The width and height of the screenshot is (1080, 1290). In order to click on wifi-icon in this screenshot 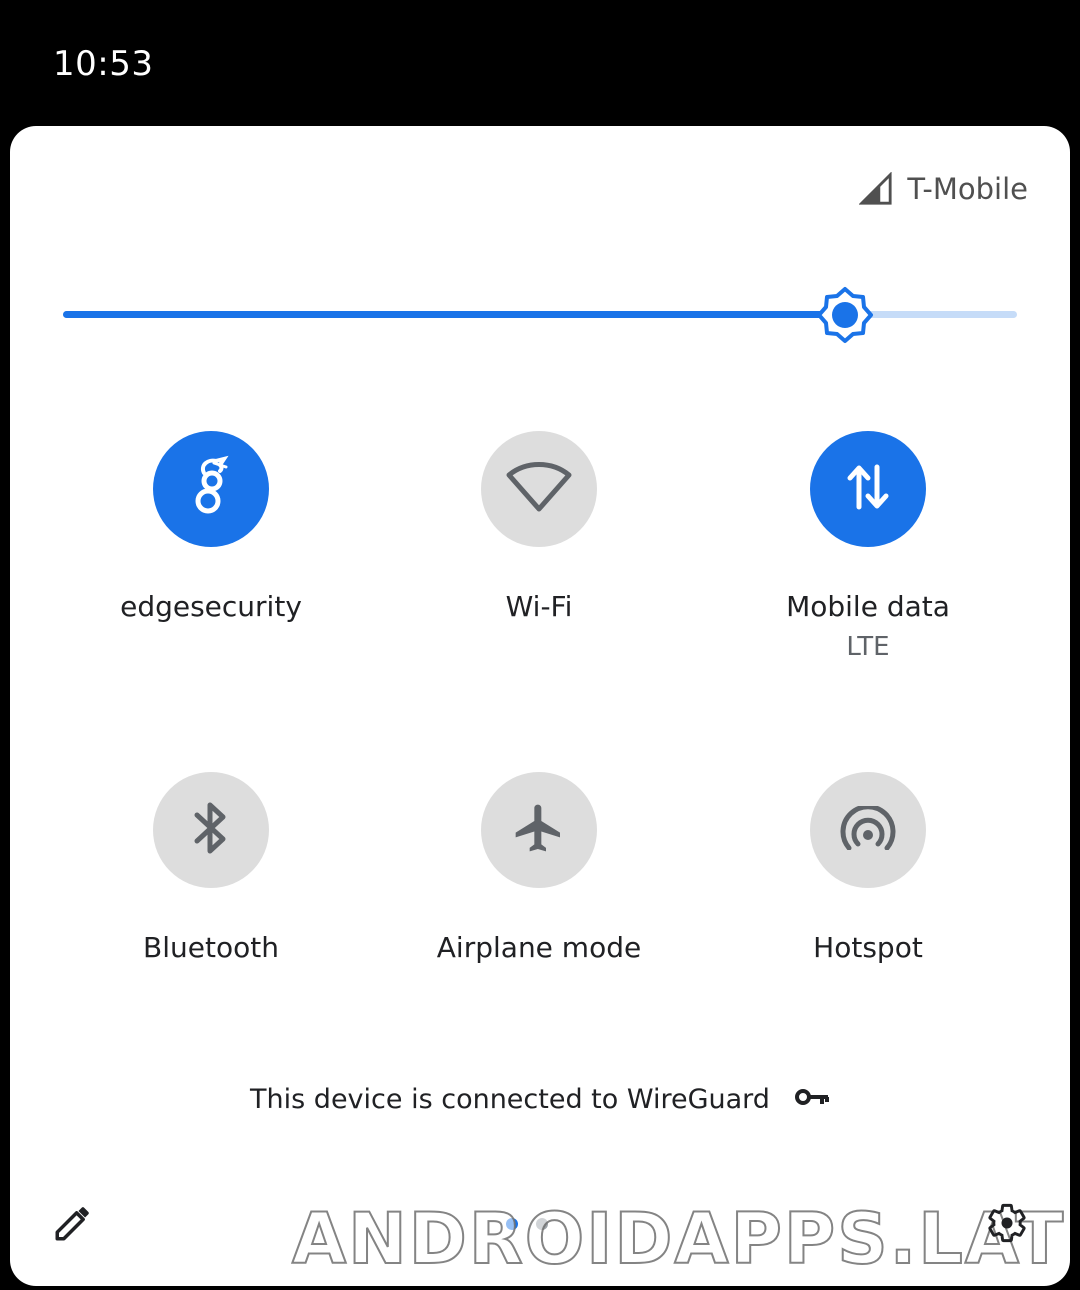, I will do `click(539, 489)`.